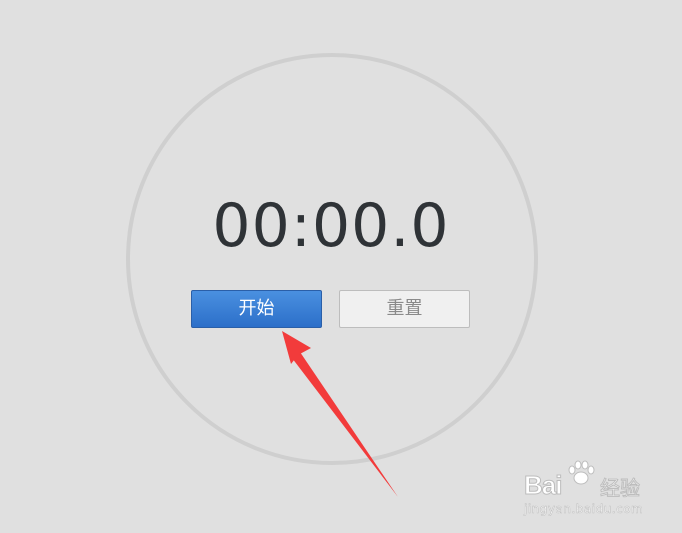 The height and width of the screenshot is (533, 682). I want to click on baidu-jingyan-watermark: Bai 经验 jingyan.baidu.com, so click(595, 490).